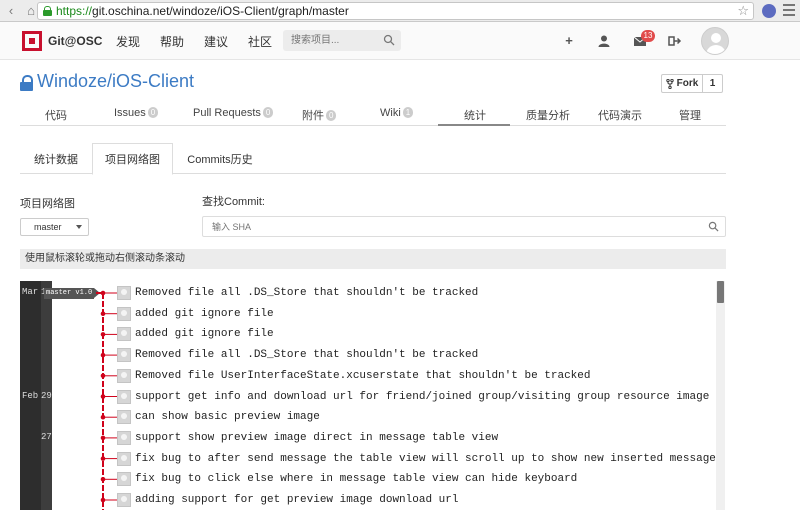 Image resolution: width=800 pixels, height=510 pixels. What do you see at coordinates (47, 204) in the screenshot?
I see `graph-label: 项目网络图` at bounding box center [47, 204].